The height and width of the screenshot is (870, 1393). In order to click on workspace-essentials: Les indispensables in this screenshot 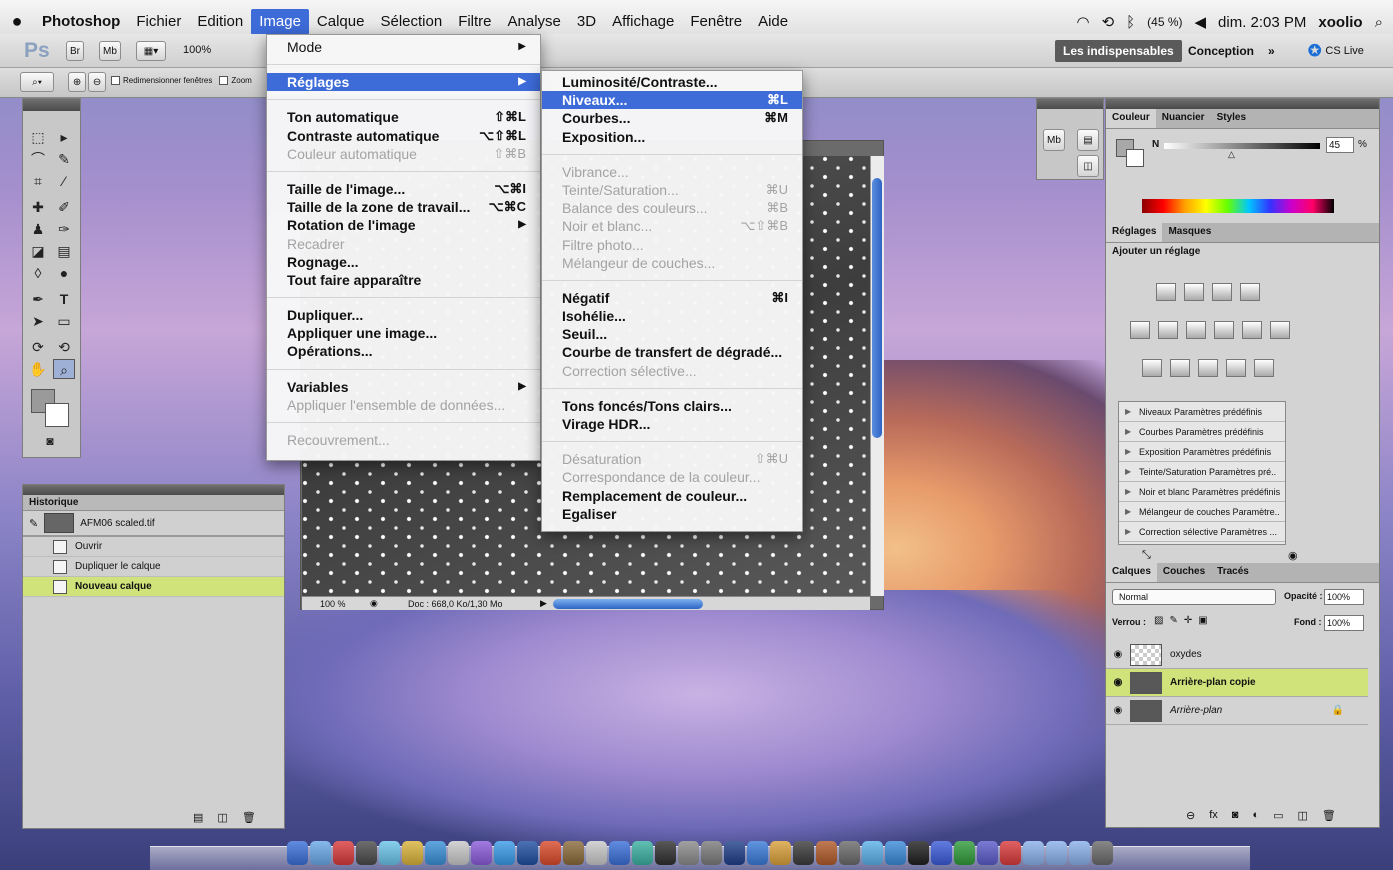, I will do `click(1118, 51)`.